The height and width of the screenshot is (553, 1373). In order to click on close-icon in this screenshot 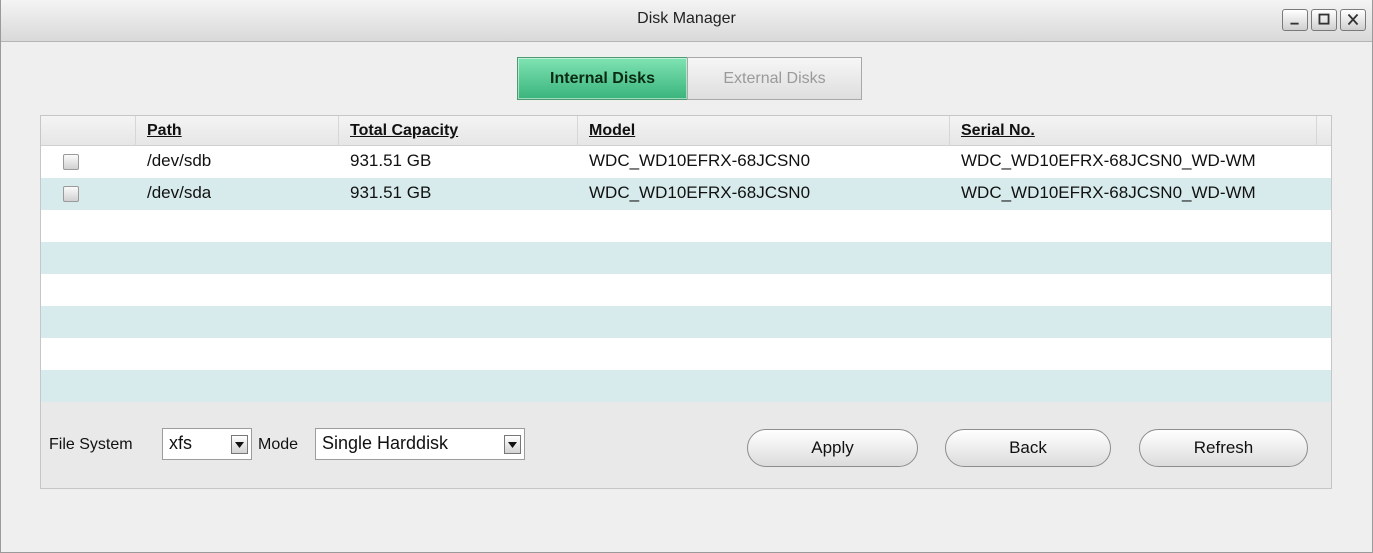, I will do `click(1353, 19)`.